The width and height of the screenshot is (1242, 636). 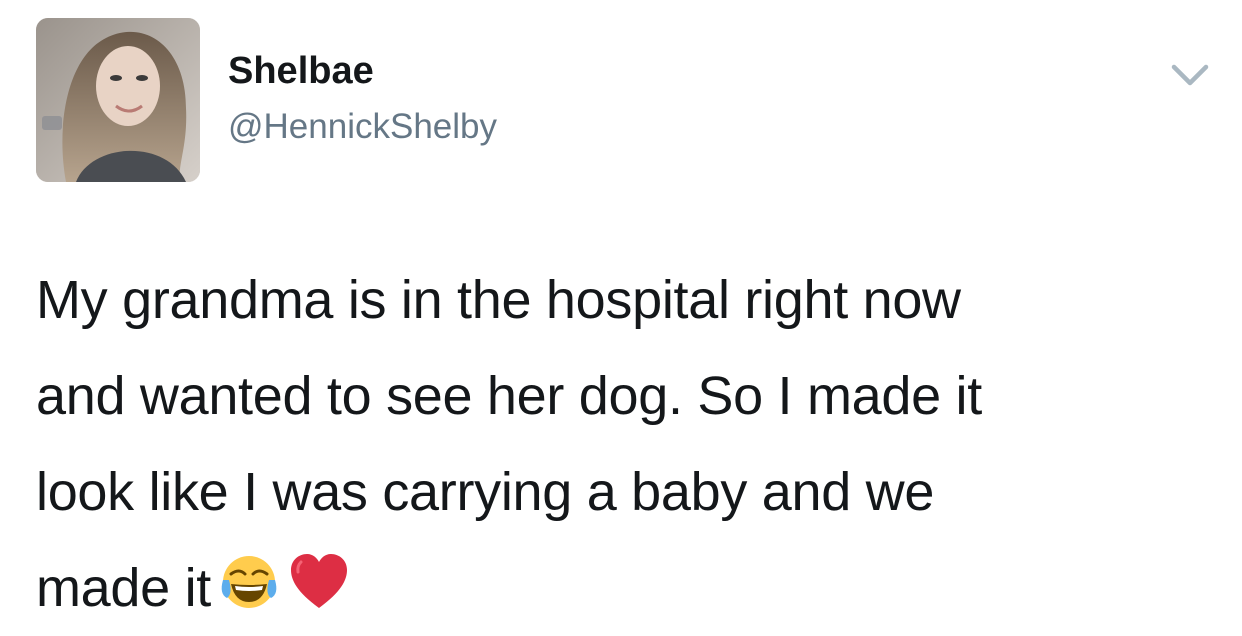 I want to click on avatar, so click(x=118, y=100).